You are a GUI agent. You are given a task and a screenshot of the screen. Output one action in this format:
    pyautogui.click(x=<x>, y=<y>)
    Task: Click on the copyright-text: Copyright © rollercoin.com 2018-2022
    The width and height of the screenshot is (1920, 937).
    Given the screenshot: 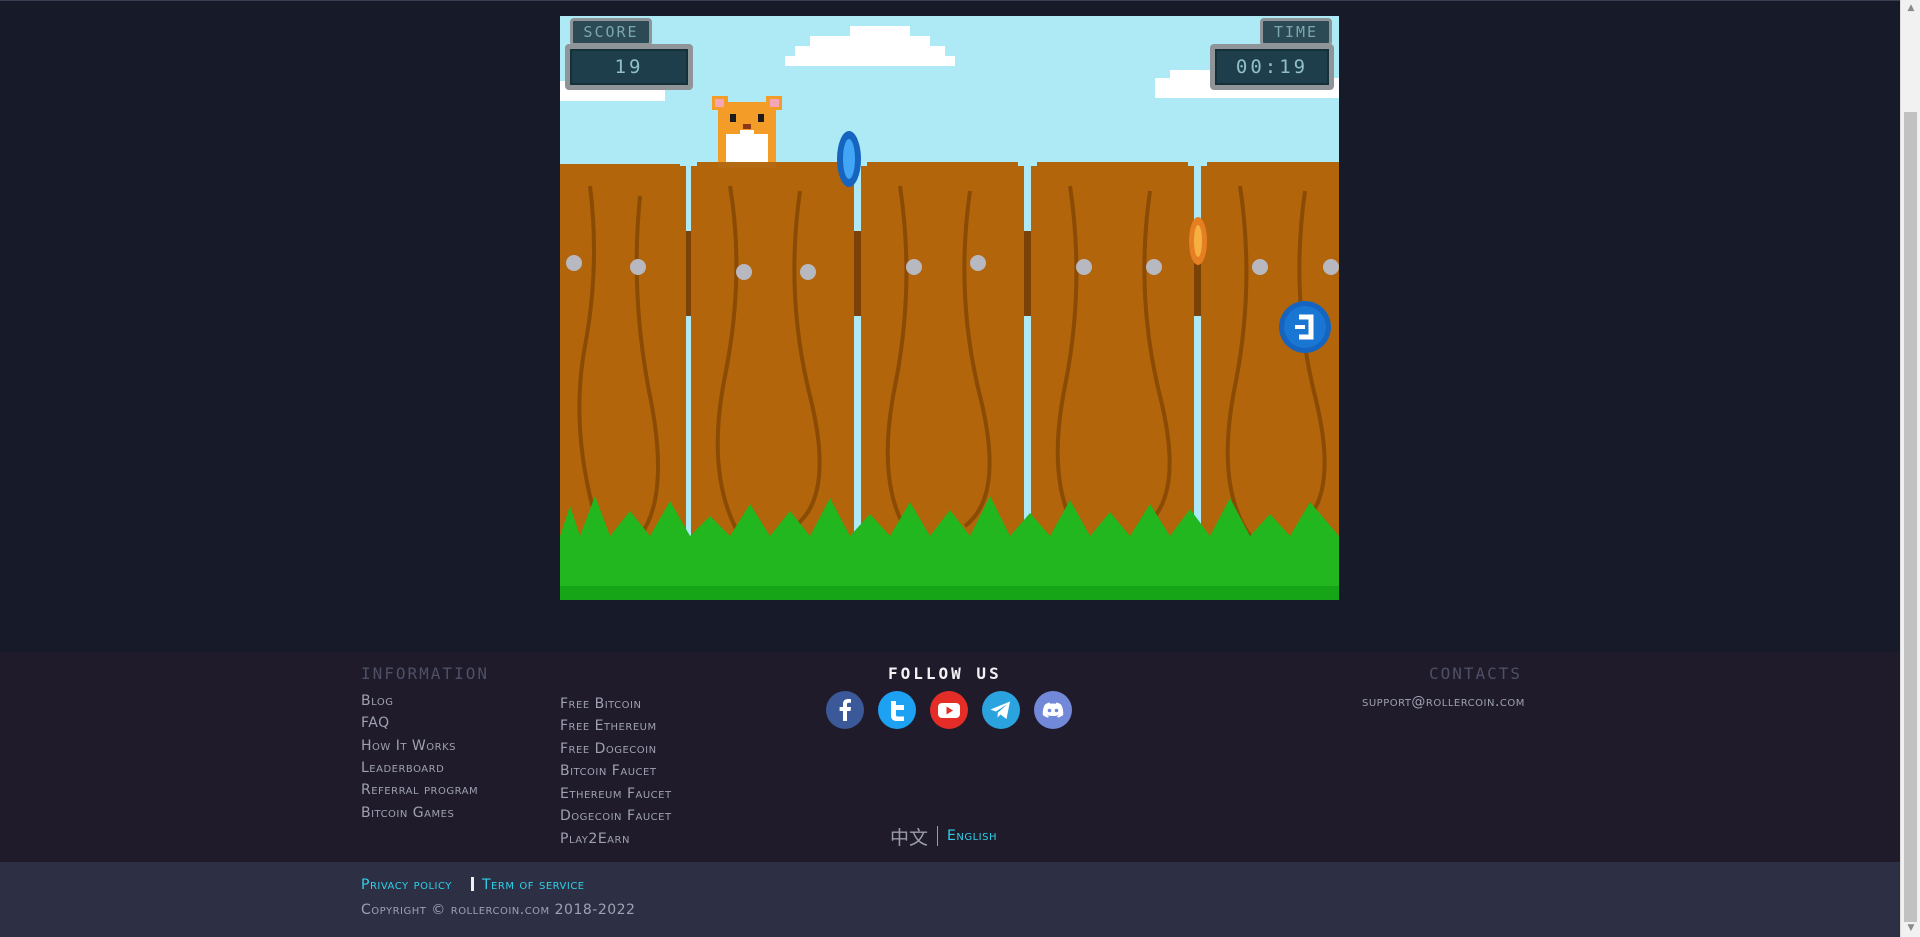 What is the action you would take?
    pyautogui.click(x=498, y=910)
    